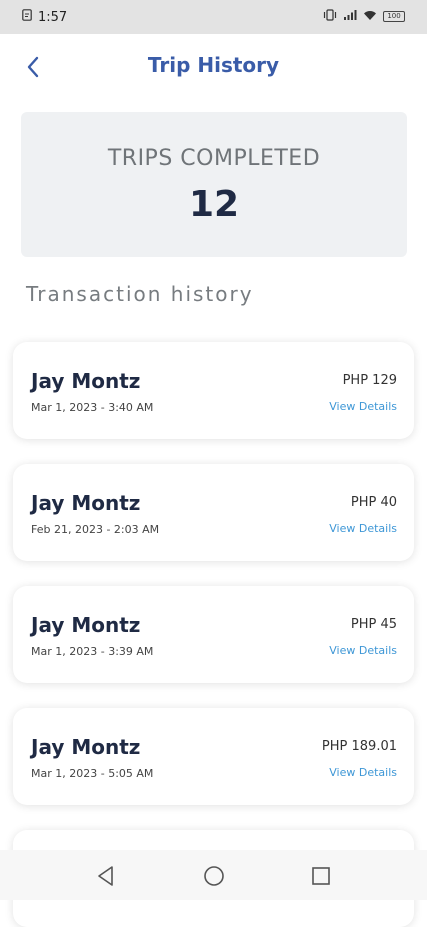  I want to click on page-title: Trip History, so click(213, 65).